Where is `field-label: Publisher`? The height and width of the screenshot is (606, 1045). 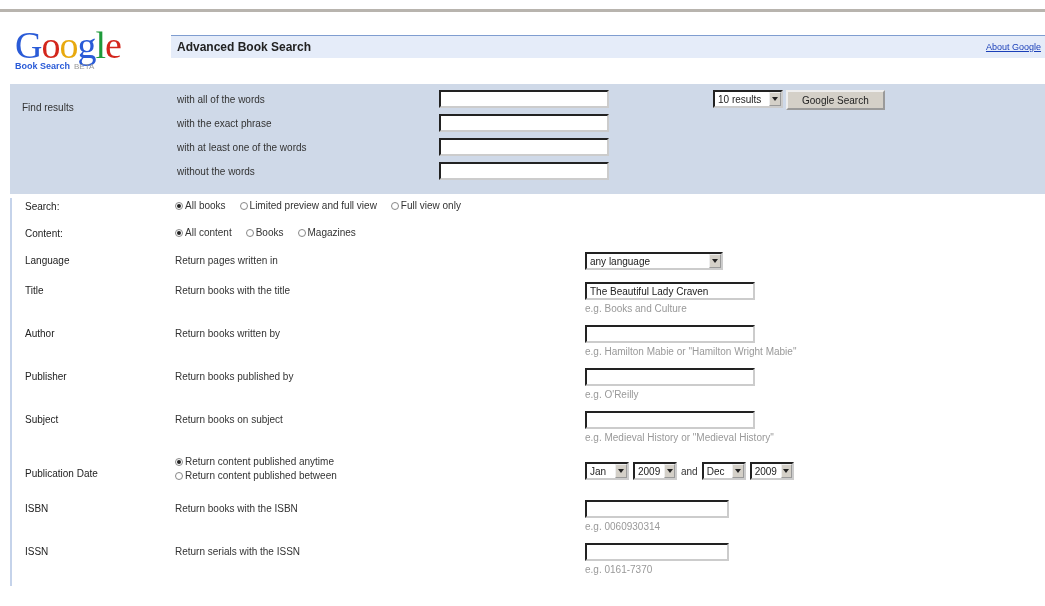 field-label: Publisher is located at coordinates (46, 376).